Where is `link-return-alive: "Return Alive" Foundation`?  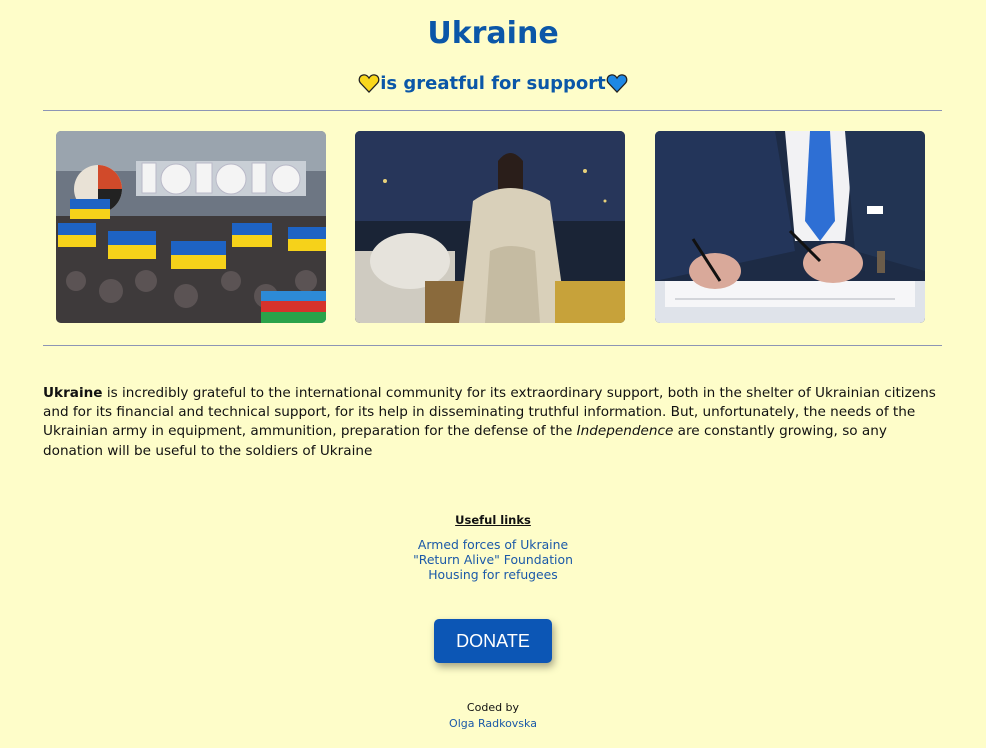 link-return-alive: "Return Alive" Foundation is located at coordinates (493, 559).